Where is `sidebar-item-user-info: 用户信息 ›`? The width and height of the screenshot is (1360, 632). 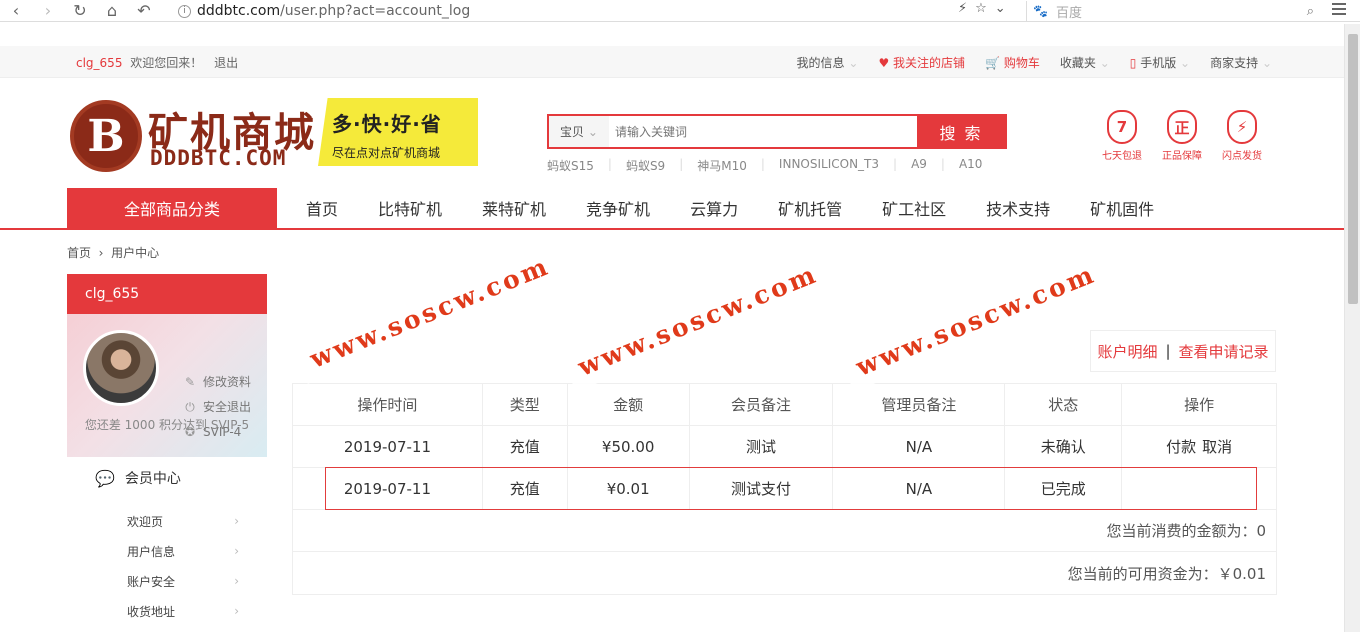
sidebar-item-user-info: 用户信息 › is located at coordinates (167, 551).